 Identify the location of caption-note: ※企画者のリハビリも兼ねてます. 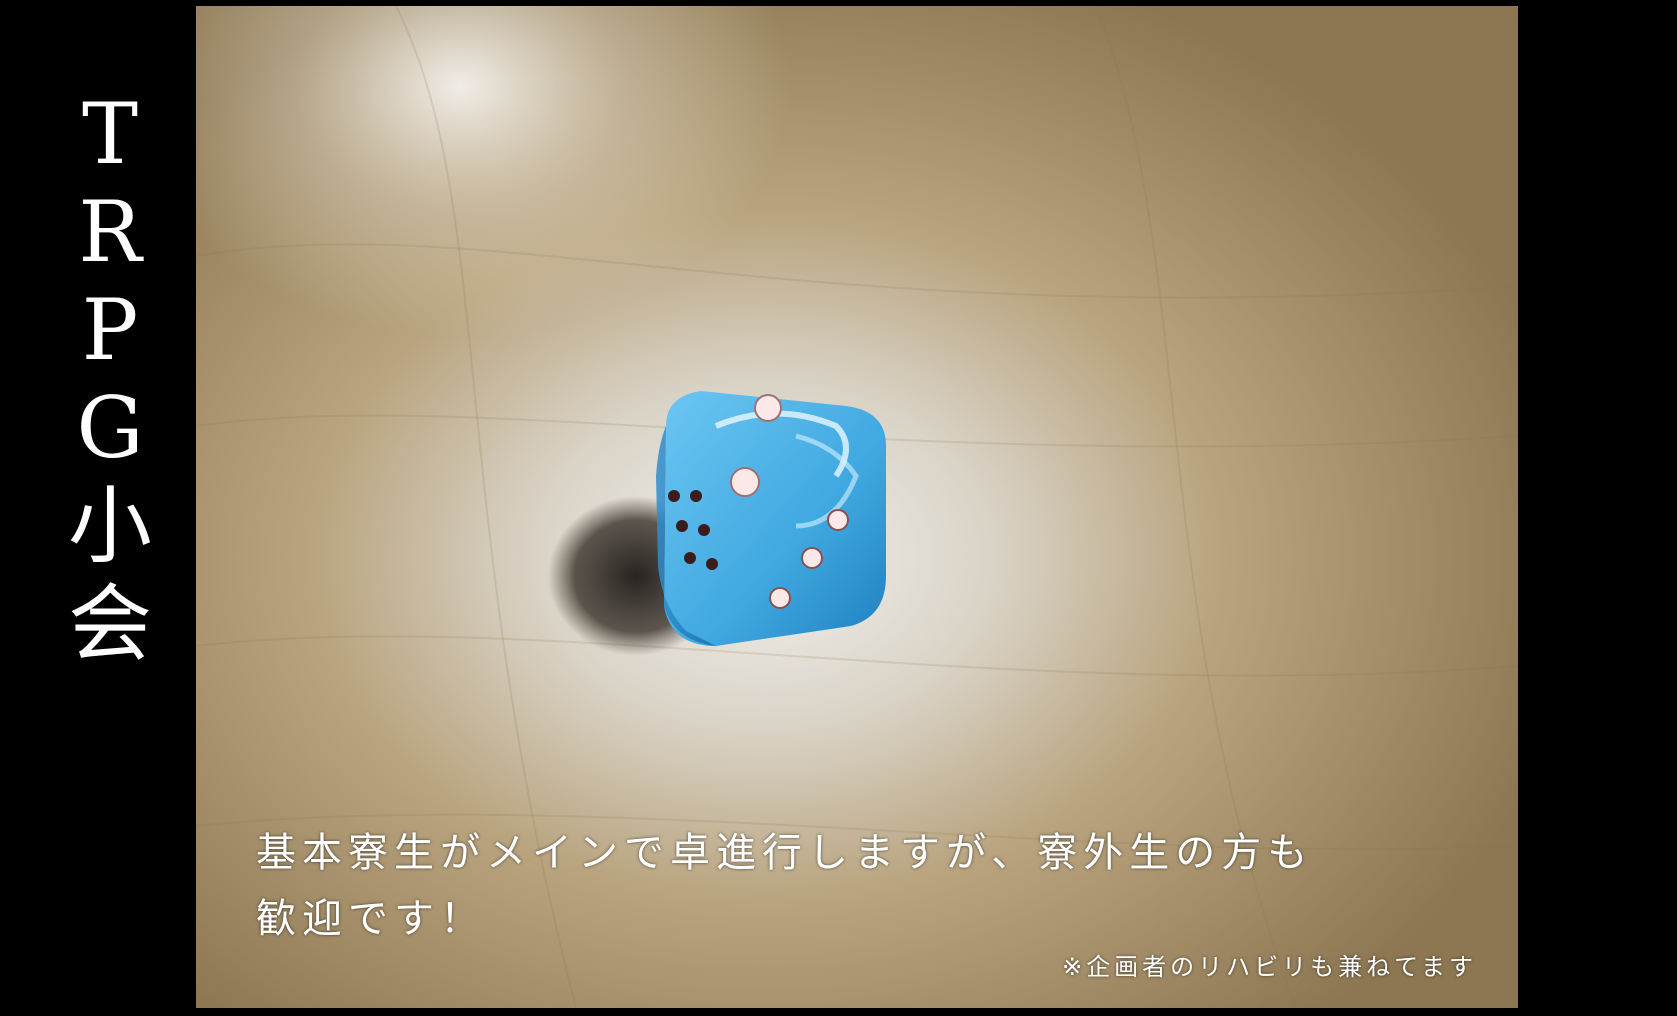
(1269, 967).